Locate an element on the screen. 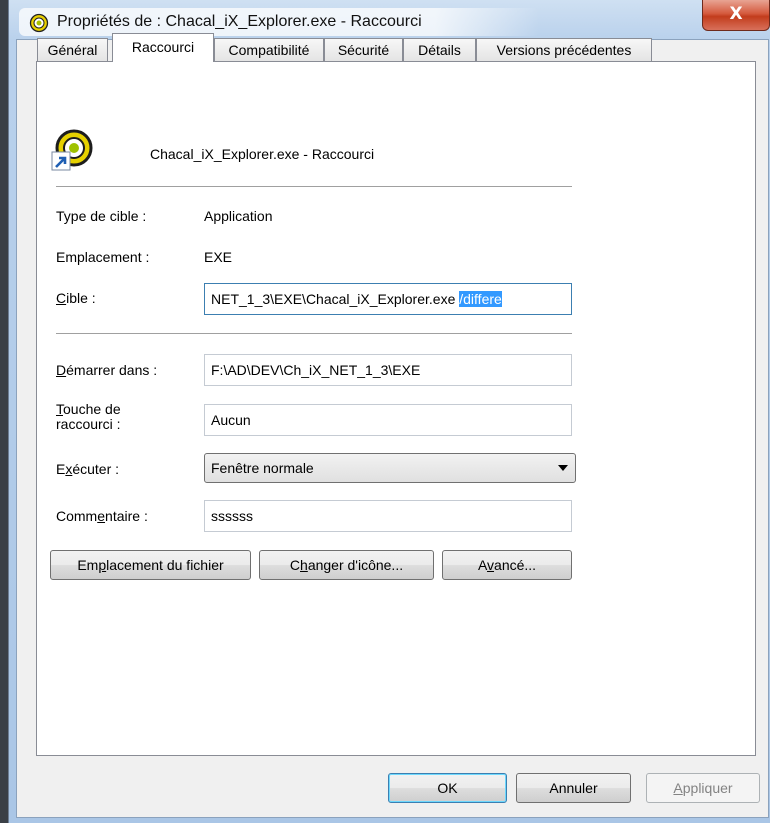 This screenshot has width=770, height=823. target-type-value: Application is located at coordinates (238, 216).